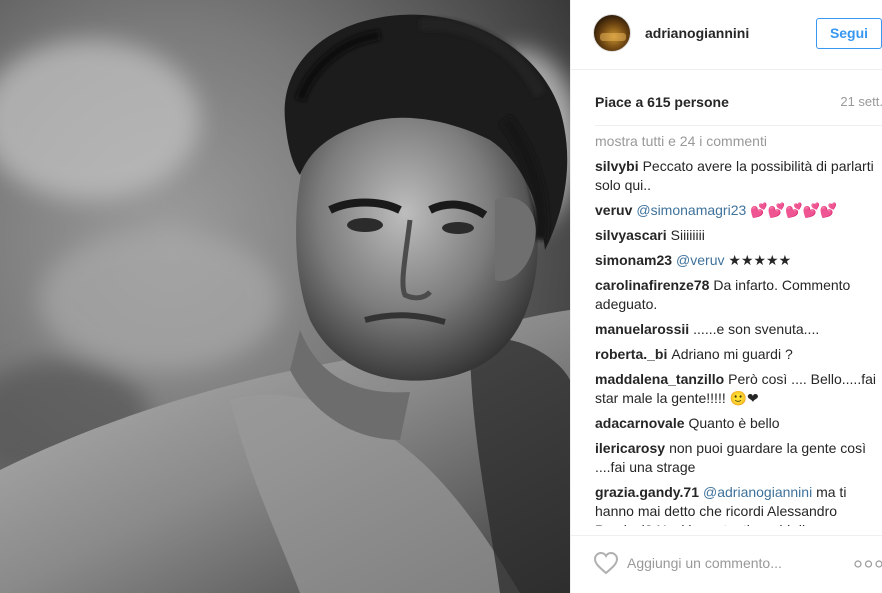  What do you see at coordinates (647, 492) in the screenshot?
I see `comment-username: grazia.gandy.71` at bounding box center [647, 492].